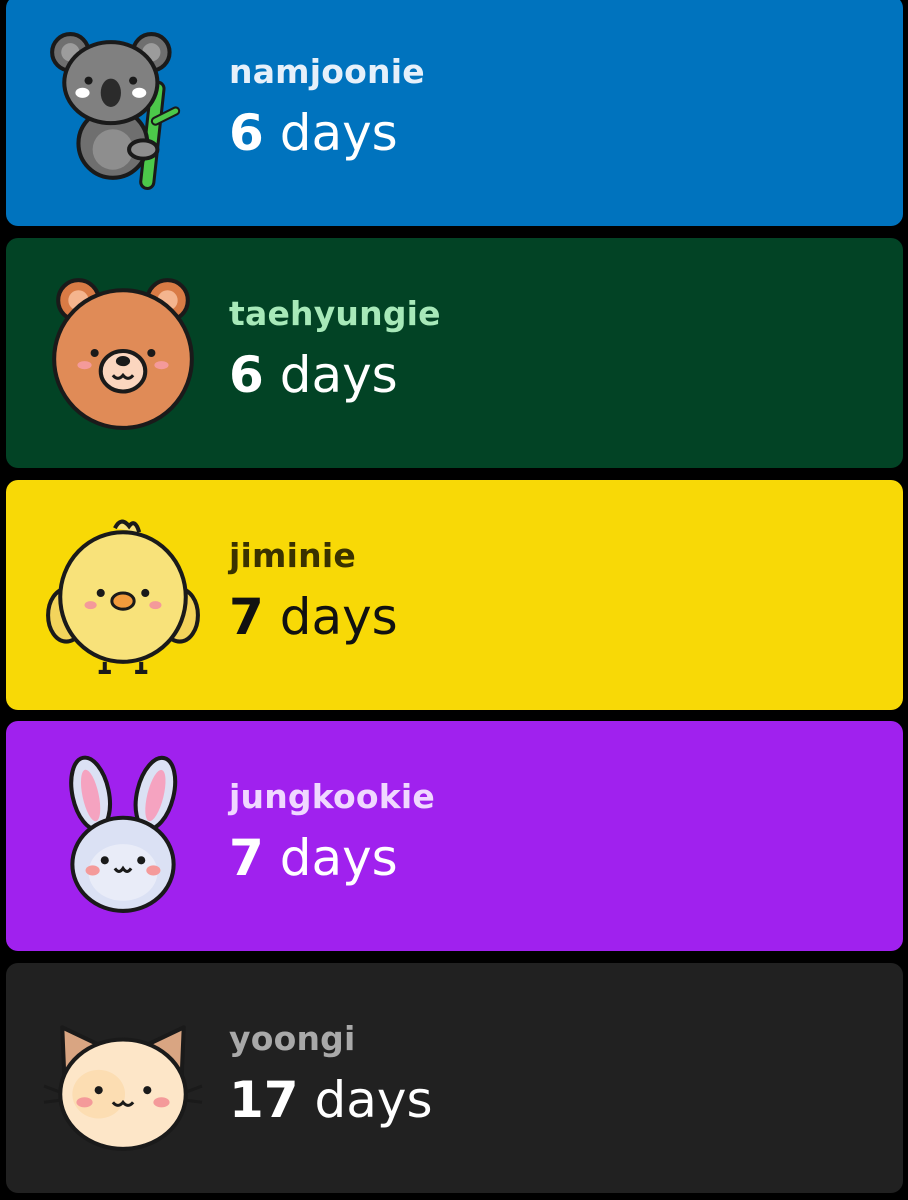 This screenshot has width=908, height=1200. I want to click on friend-name: yoongi, so click(292, 1038).